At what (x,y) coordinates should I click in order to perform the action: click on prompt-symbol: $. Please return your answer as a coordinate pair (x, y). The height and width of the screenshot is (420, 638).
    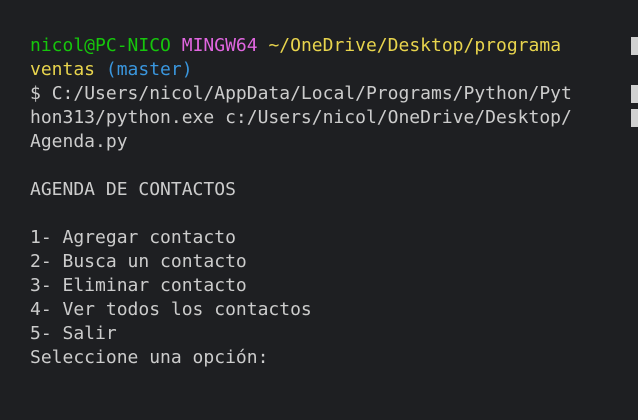
    Looking at the image, I should click on (35, 93).